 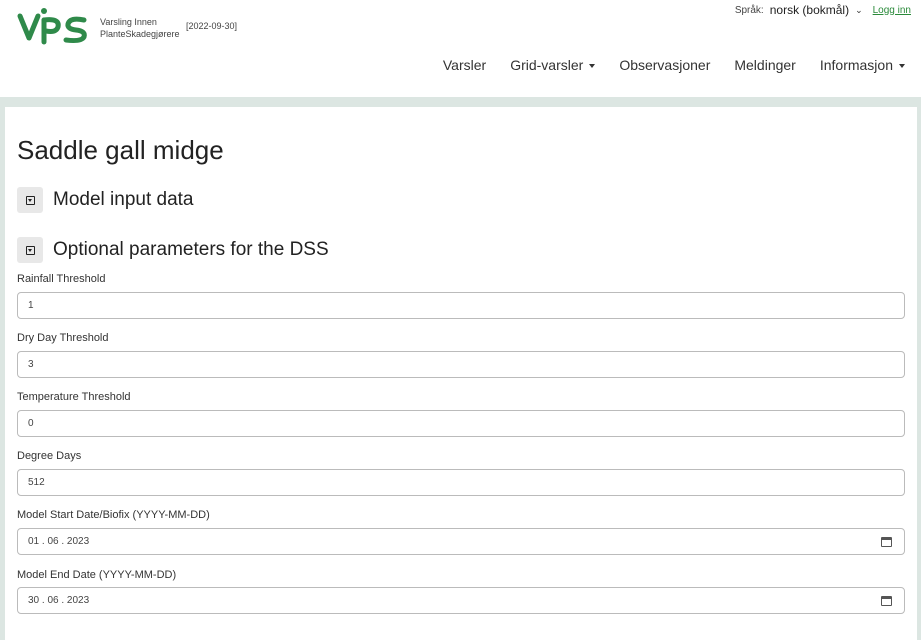 What do you see at coordinates (212, 26) in the screenshot?
I see `version-date: [2022-09-30]` at bounding box center [212, 26].